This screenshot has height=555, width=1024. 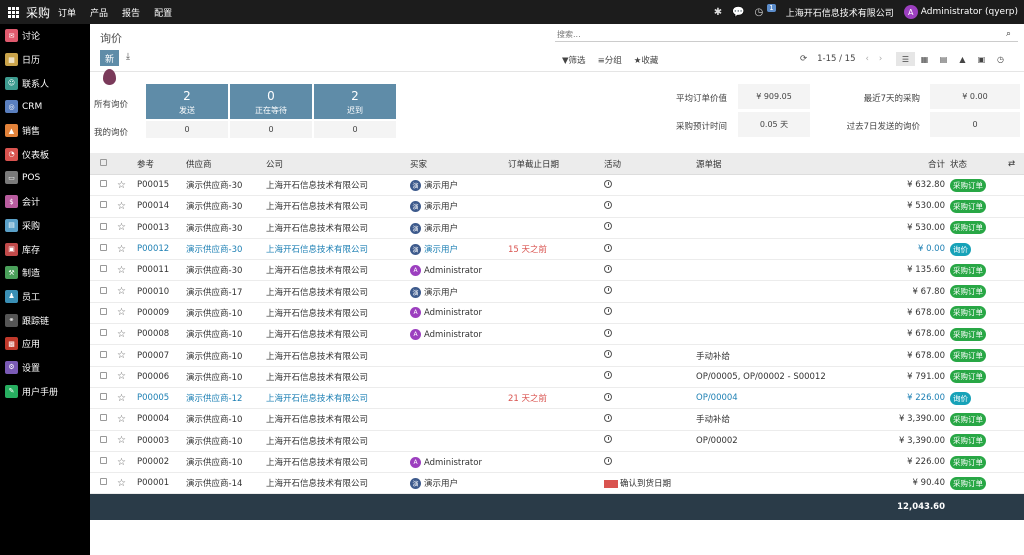 What do you see at coordinates (355, 129) in the screenshot?
I see `my-rfq-count: 0` at bounding box center [355, 129].